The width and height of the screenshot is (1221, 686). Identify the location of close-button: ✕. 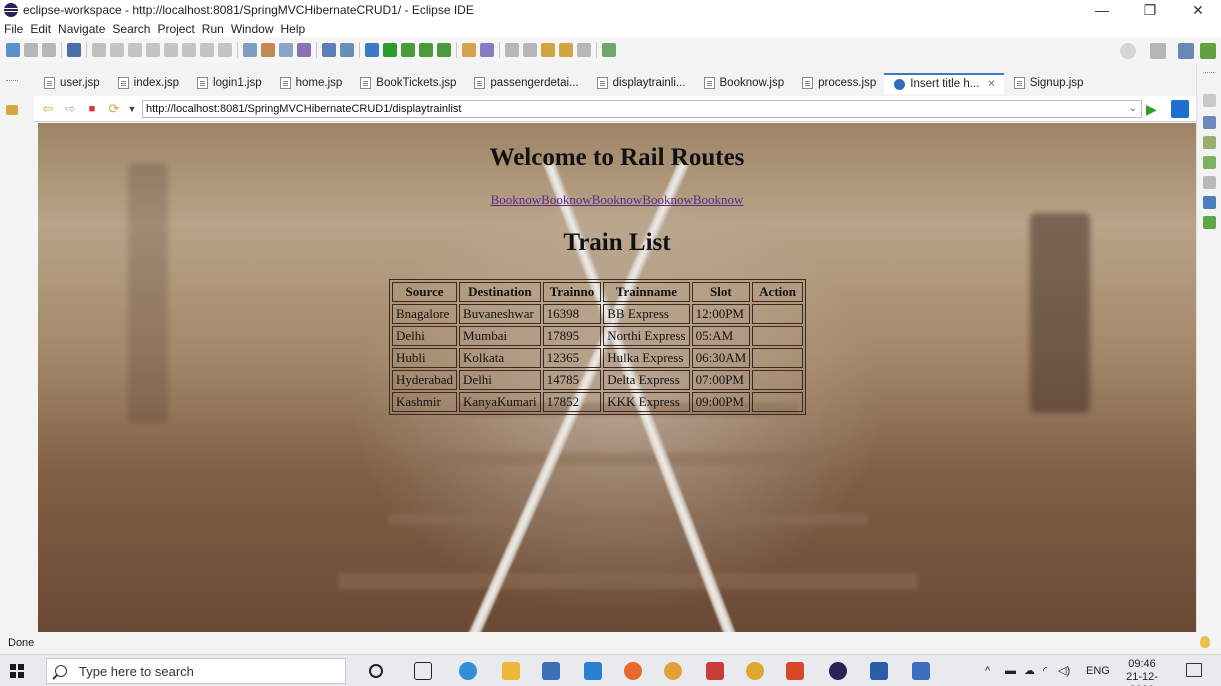
(1198, 10).